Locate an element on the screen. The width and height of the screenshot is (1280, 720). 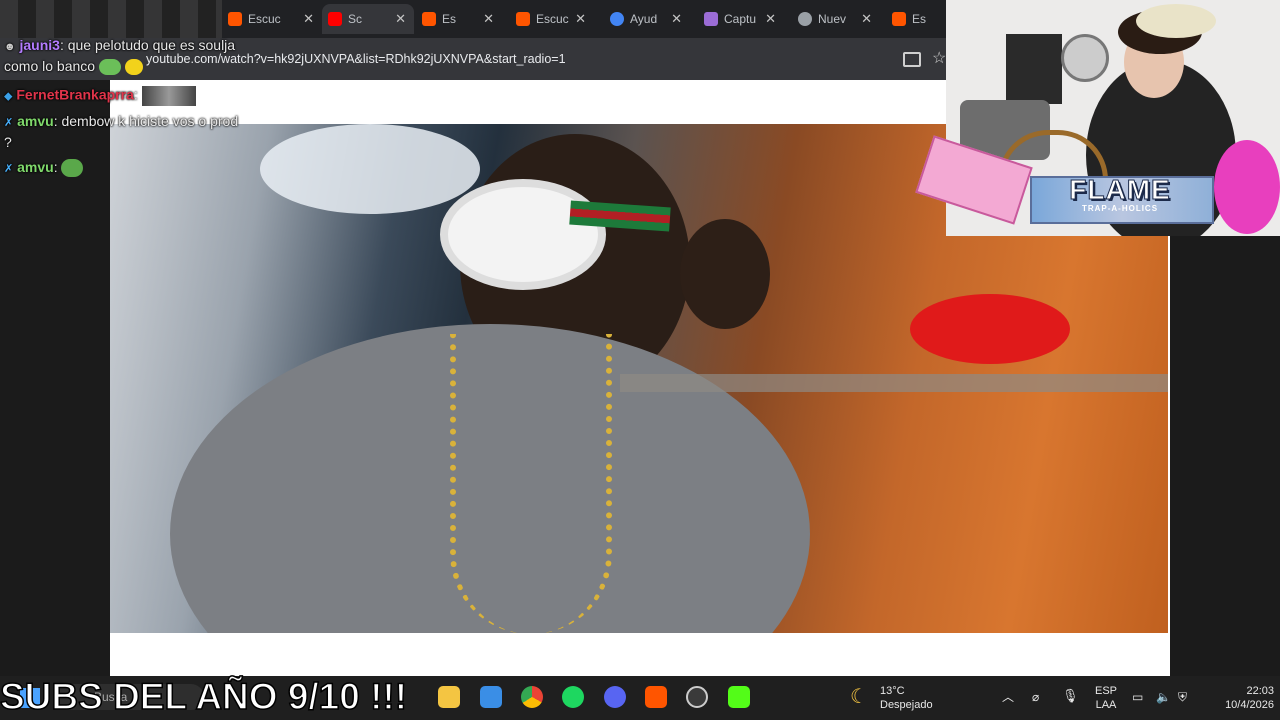
spotify-icon is located at coordinates (573, 697).